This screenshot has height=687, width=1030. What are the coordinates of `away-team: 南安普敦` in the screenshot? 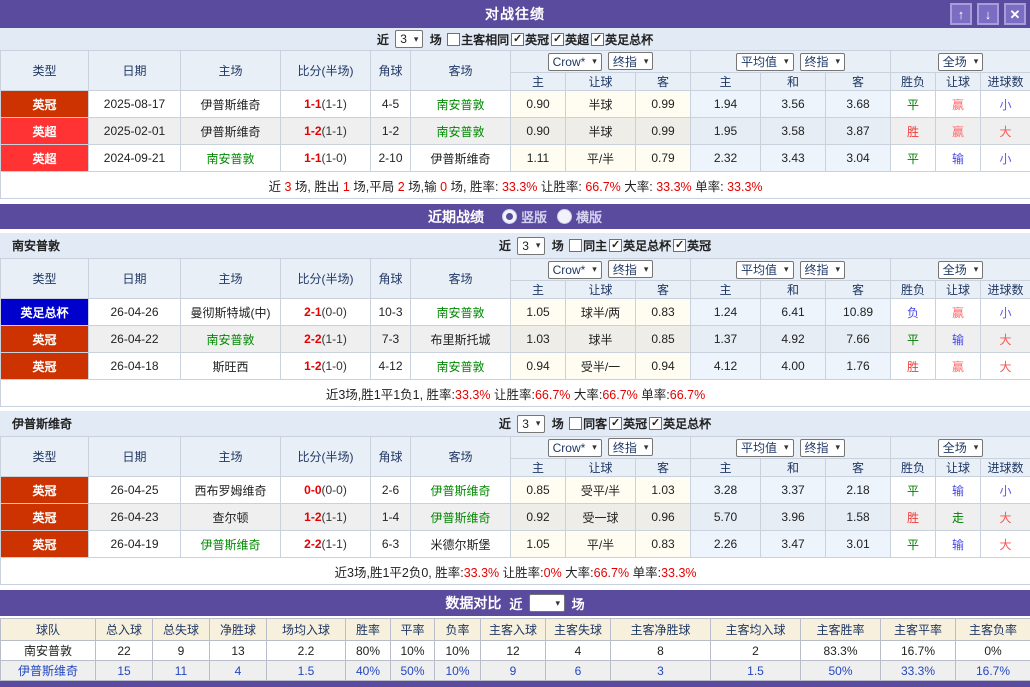 It's located at (461, 366).